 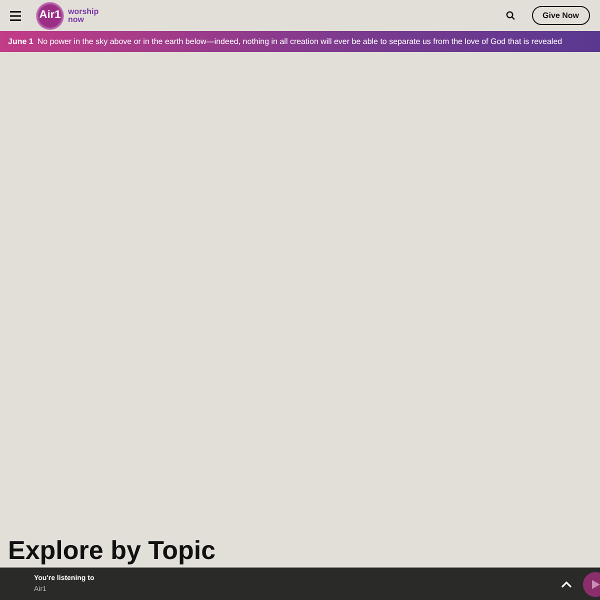 What do you see at coordinates (112, 550) in the screenshot?
I see `section-heading: Explore by Topic` at bounding box center [112, 550].